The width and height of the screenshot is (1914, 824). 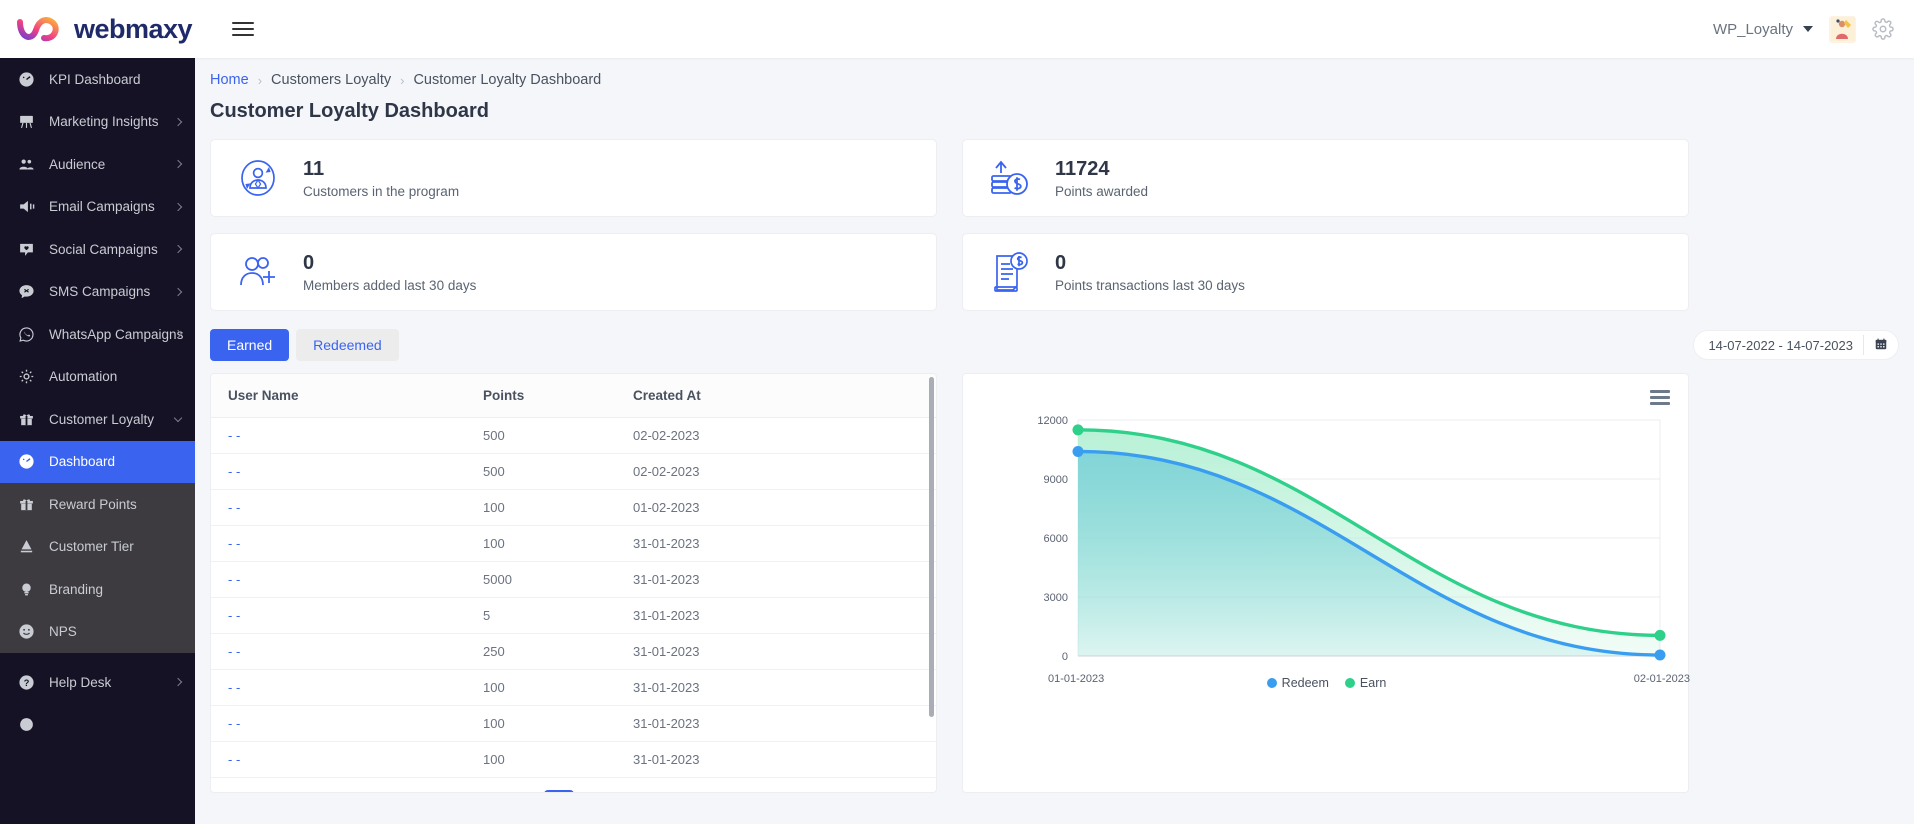 I want to click on cell-points: 5, so click(x=541, y=615).